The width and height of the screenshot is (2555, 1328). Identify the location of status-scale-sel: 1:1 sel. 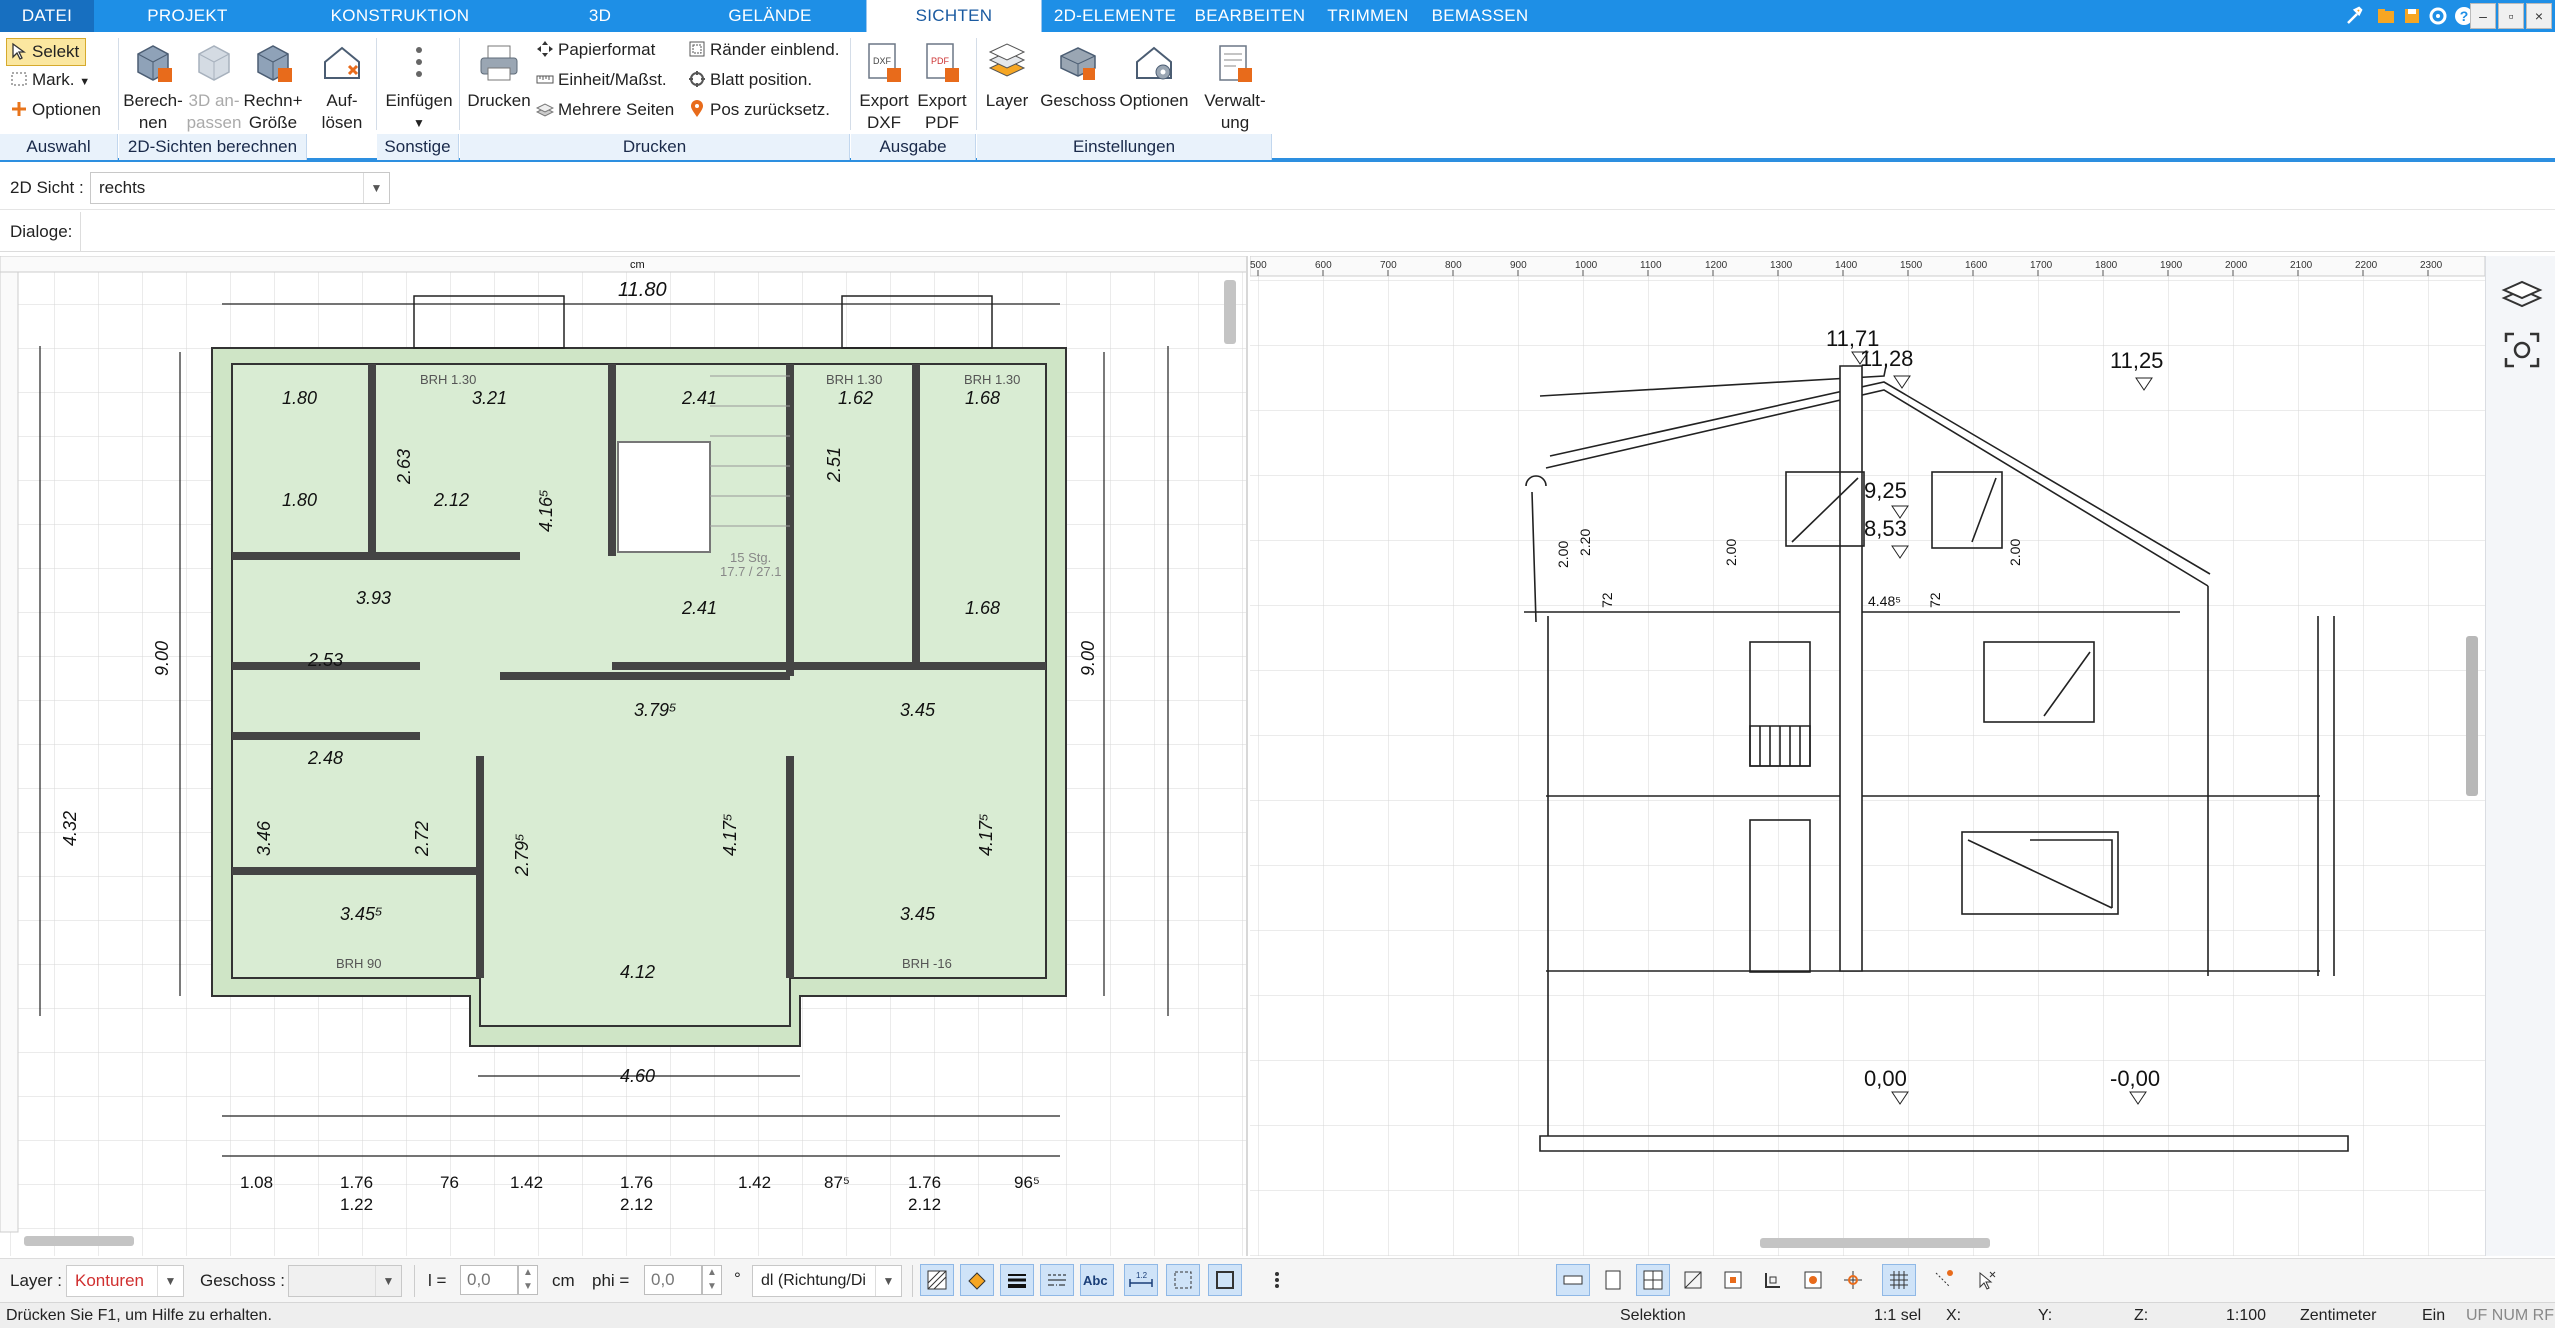
(1898, 1315).